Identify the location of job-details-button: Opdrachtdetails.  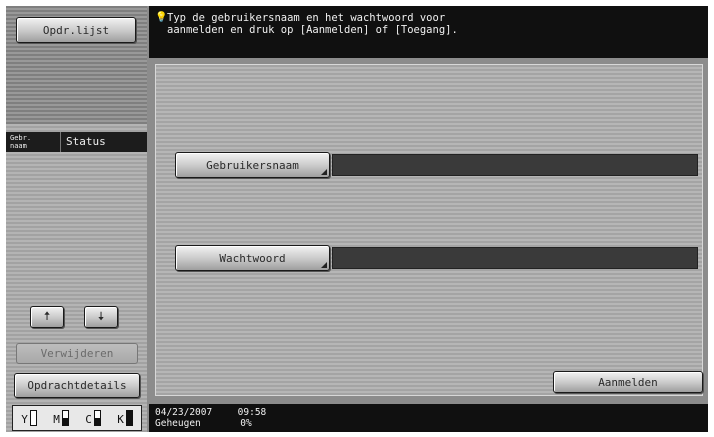
(77, 385).